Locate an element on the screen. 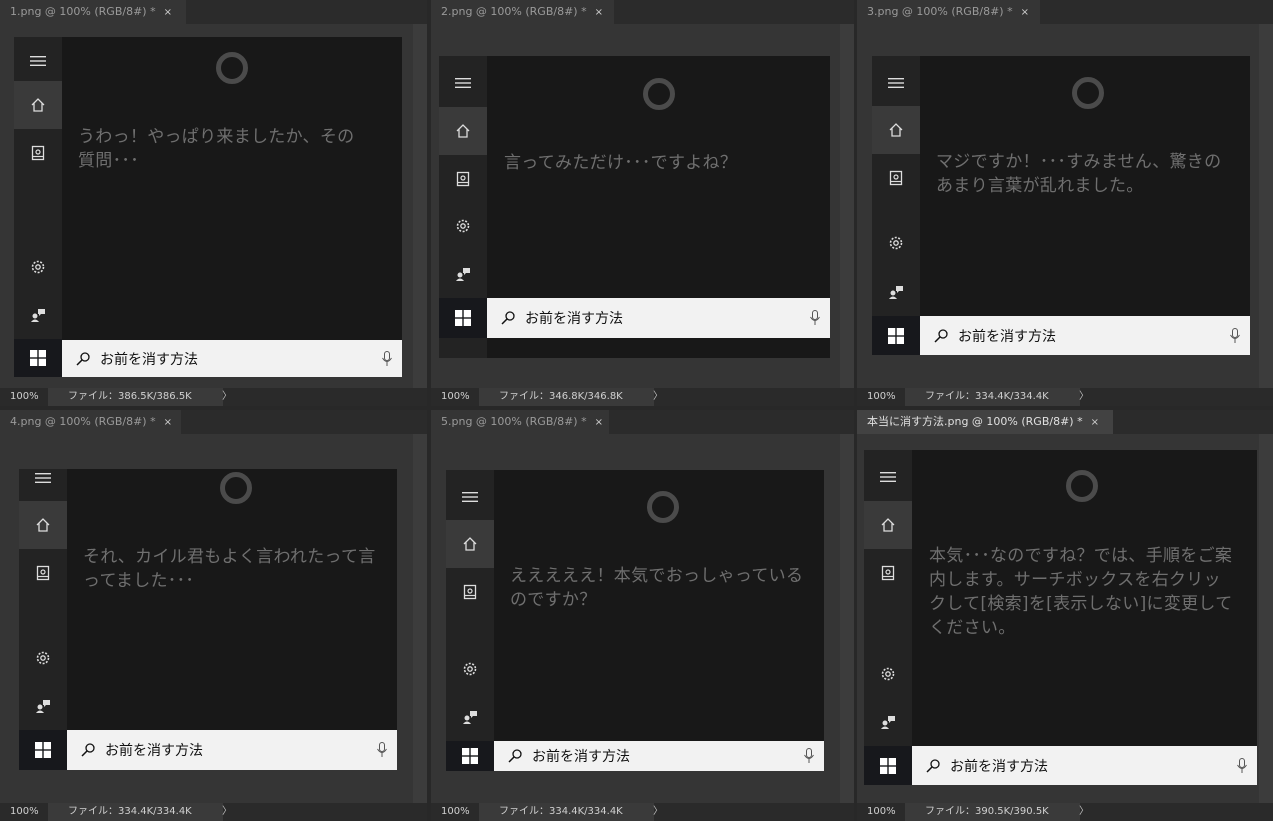 This screenshot has height=821, width=1273. file-info: ファイル：334.4K/334.4K is located at coordinates (566, 812).